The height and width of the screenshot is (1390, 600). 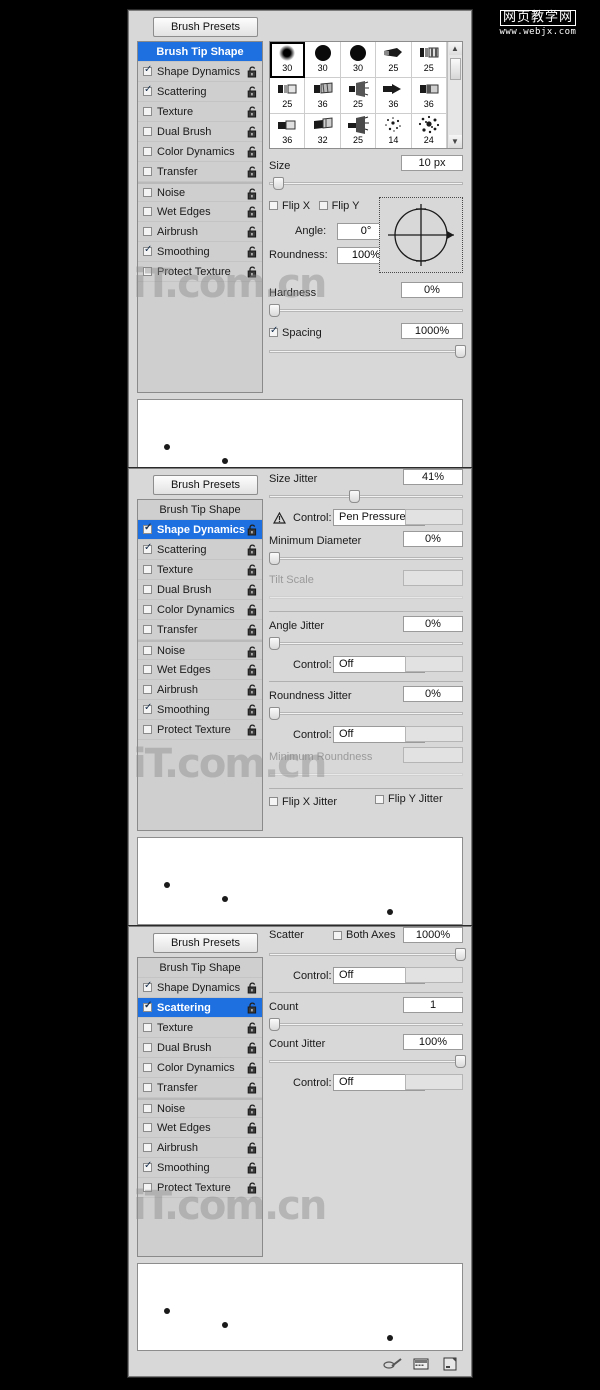 What do you see at coordinates (288, 60) in the screenshot?
I see `brush-preset-cell: 30` at bounding box center [288, 60].